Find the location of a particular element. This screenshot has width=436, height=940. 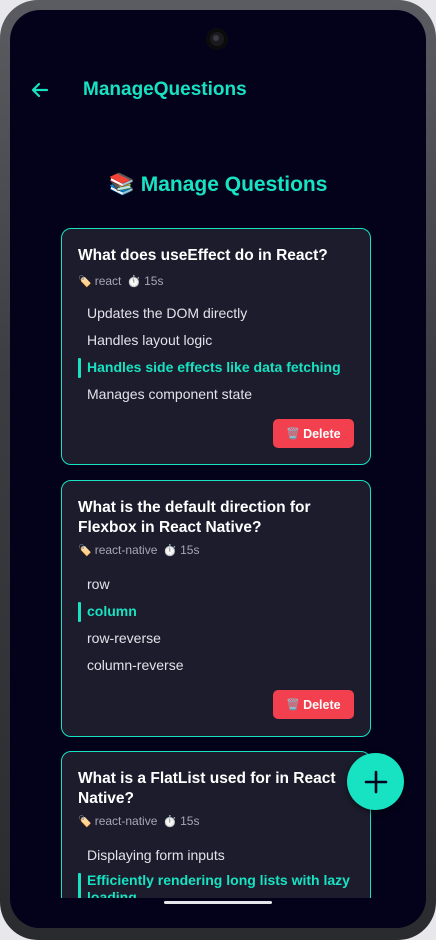

app-header: ManageQuestions is located at coordinates (218, 90).